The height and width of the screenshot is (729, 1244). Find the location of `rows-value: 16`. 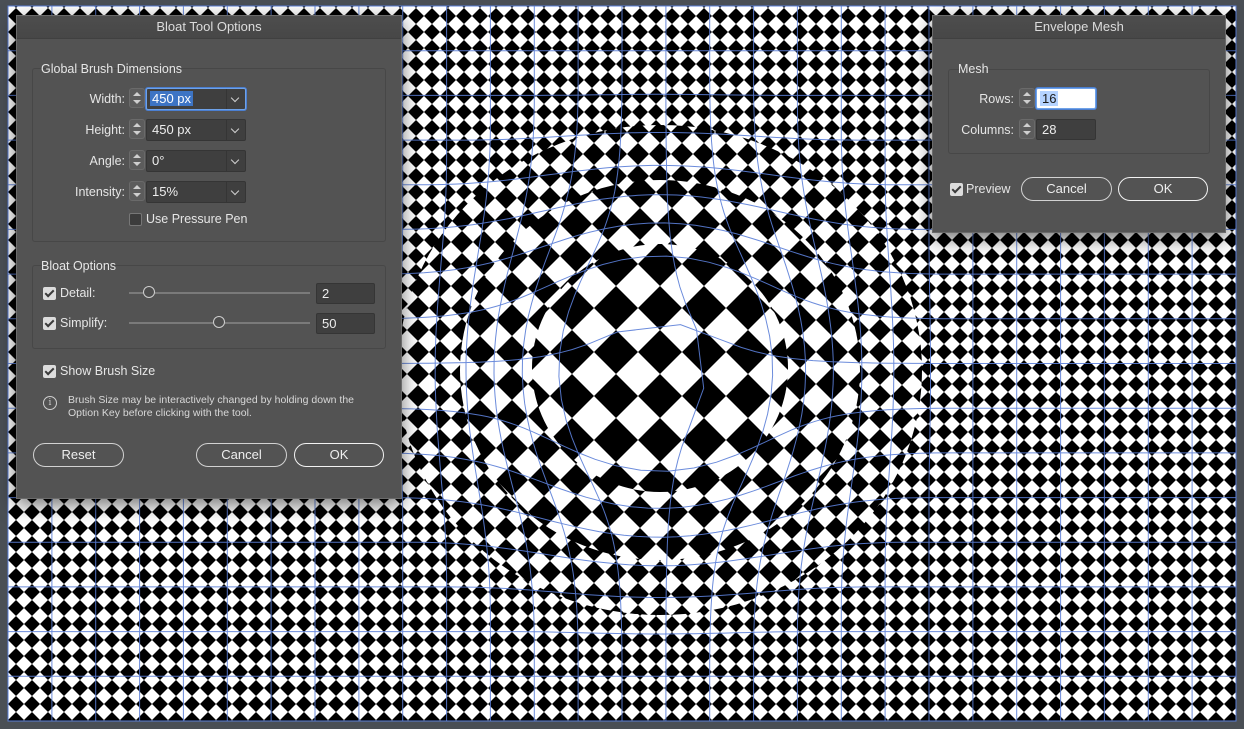

rows-value: 16 is located at coordinates (1049, 98).